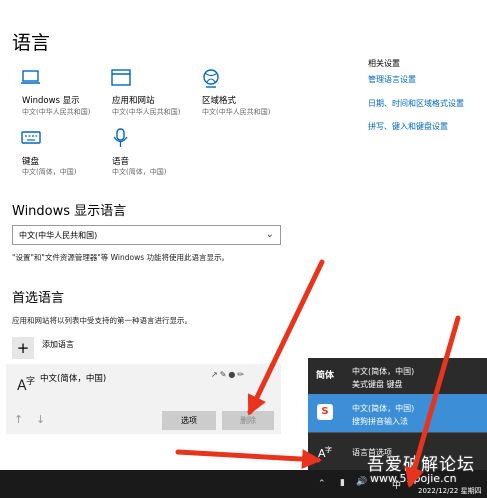 The image size is (487, 498). I want to click on arrow-to-preferences, so click(248, 459).